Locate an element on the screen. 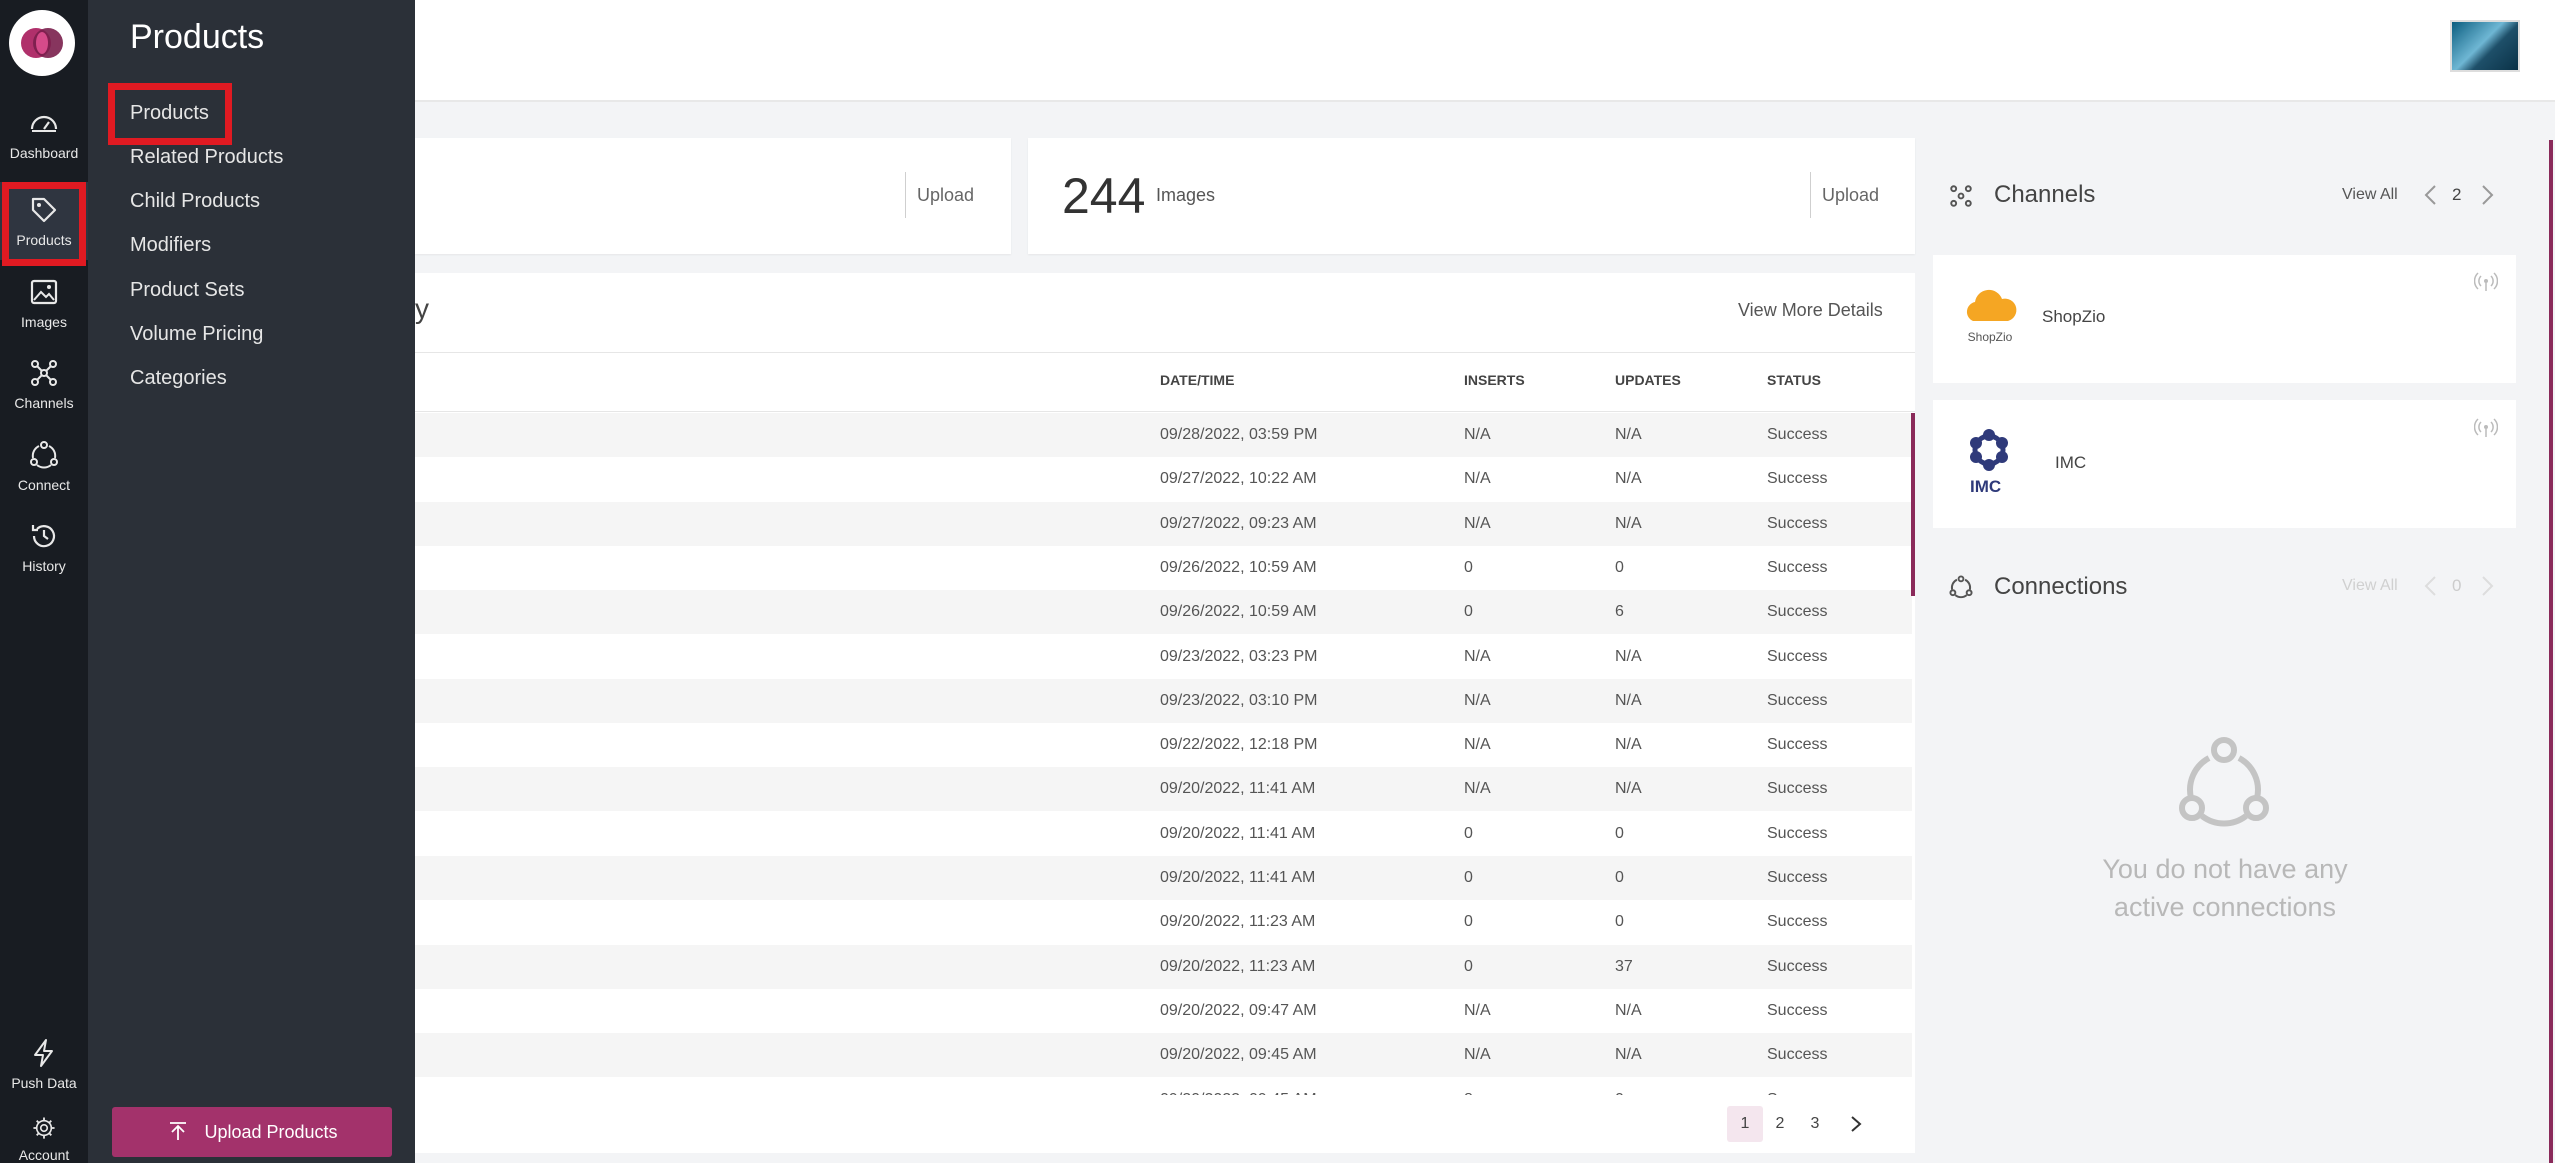 This screenshot has width=2555, height=1163. channels-page: 2 is located at coordinates (2457, 194).